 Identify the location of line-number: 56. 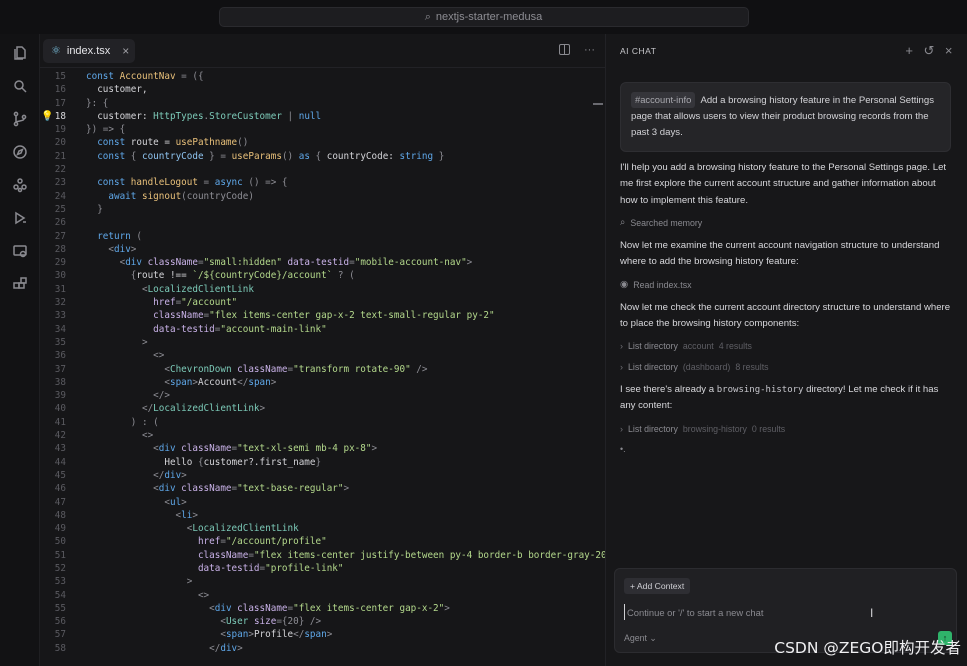
(60, 622).